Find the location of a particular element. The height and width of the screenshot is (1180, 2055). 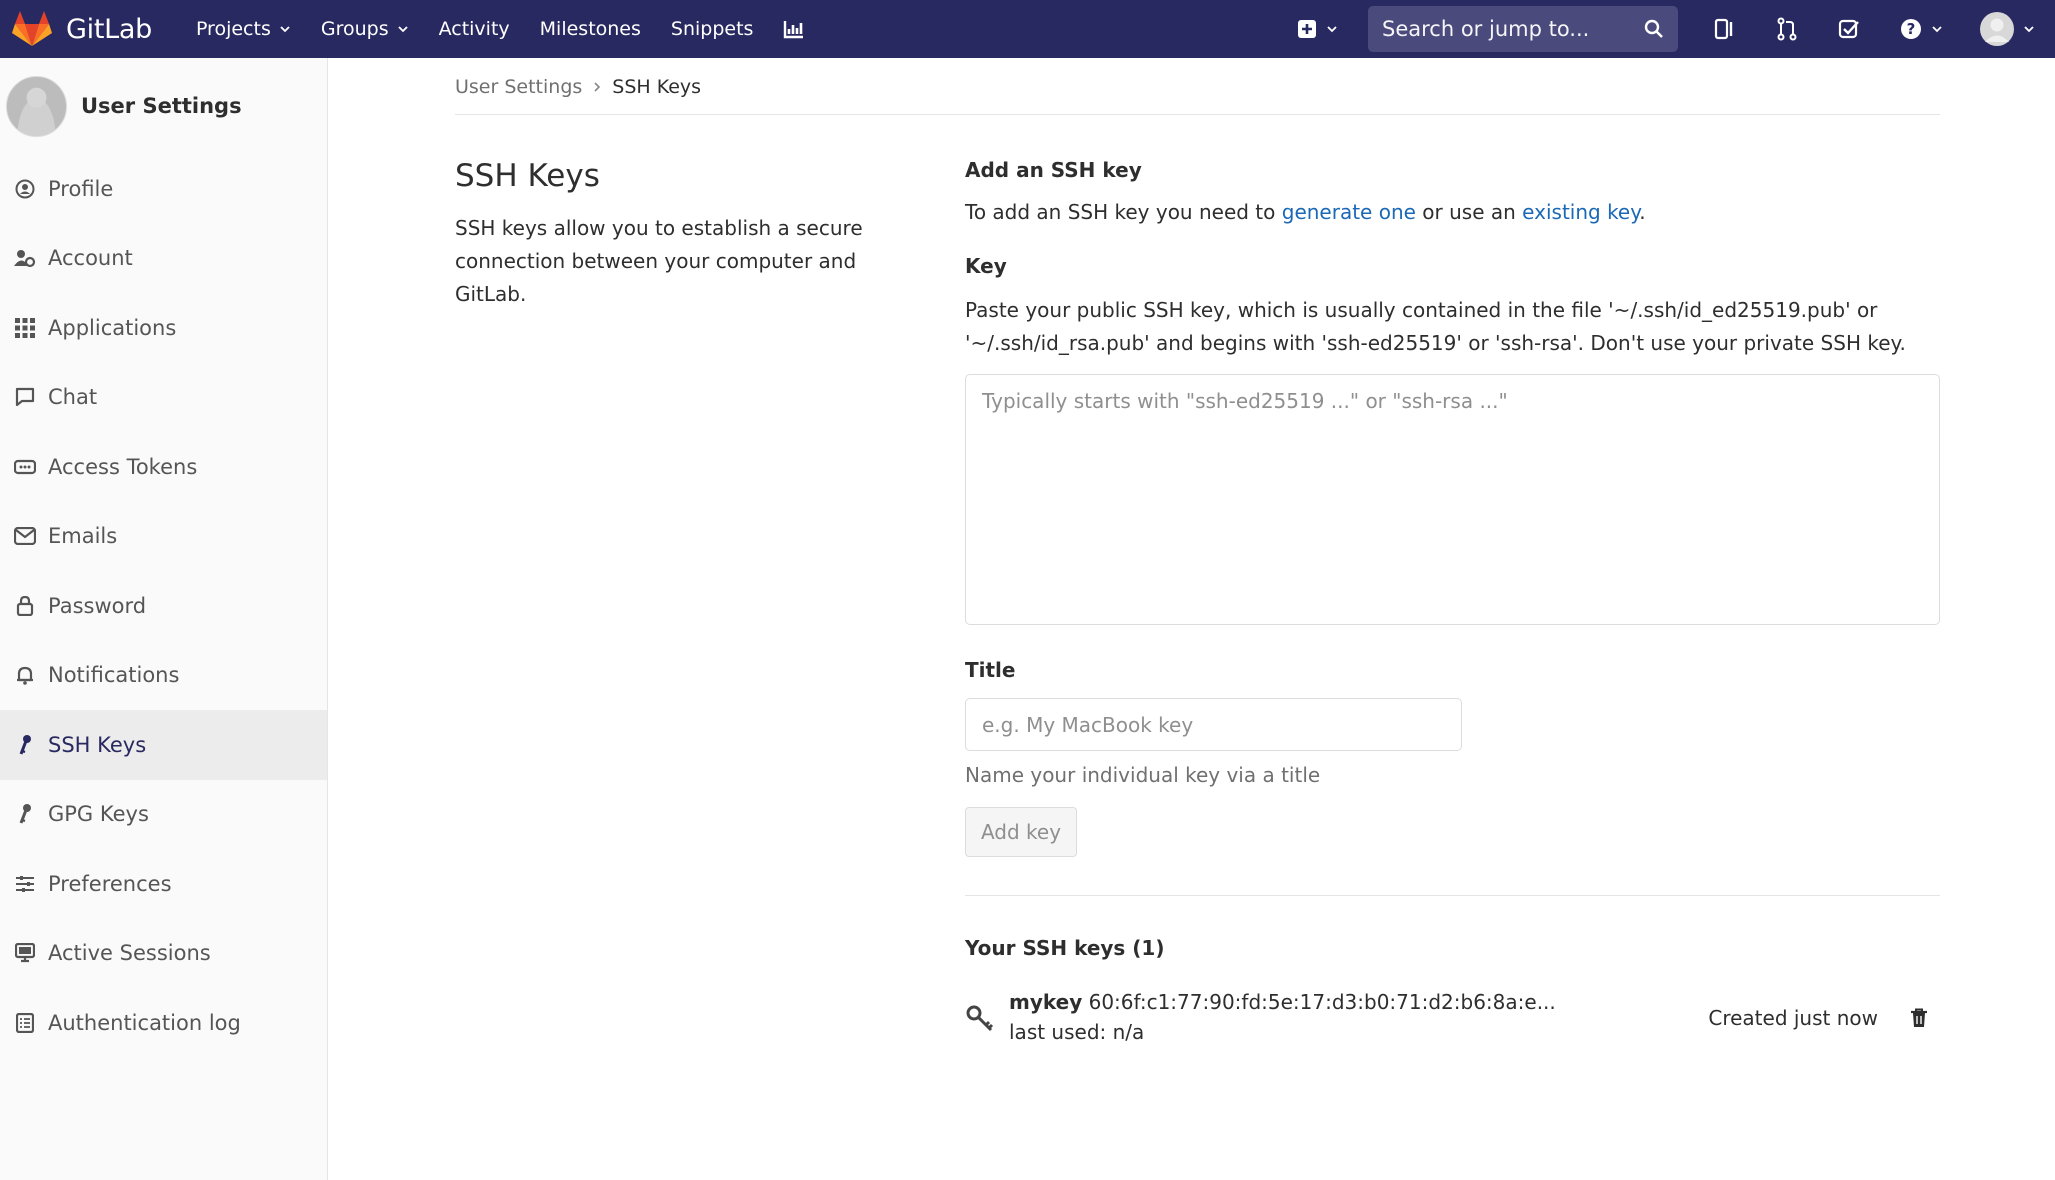

key-name: mykey is located at coordinates (1045, 1002).